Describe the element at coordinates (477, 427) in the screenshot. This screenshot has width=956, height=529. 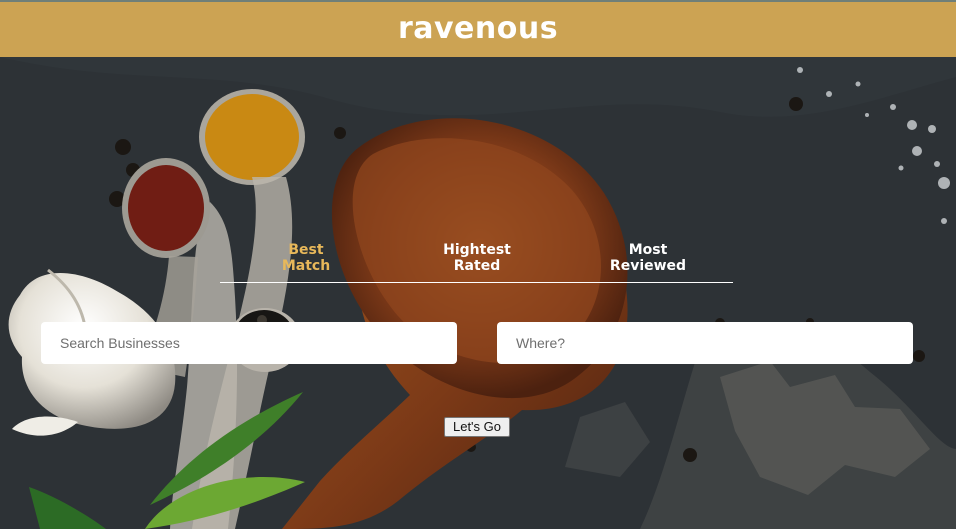
I see `lets-go-button: Let's Go` at that location.